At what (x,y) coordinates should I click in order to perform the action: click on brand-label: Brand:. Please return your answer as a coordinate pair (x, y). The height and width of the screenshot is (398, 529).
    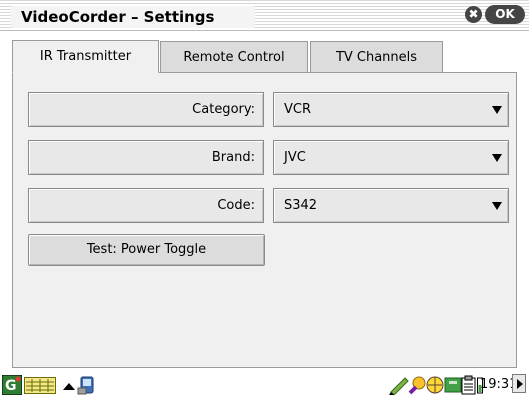
    Looking at the image, I should click on (146, 157).